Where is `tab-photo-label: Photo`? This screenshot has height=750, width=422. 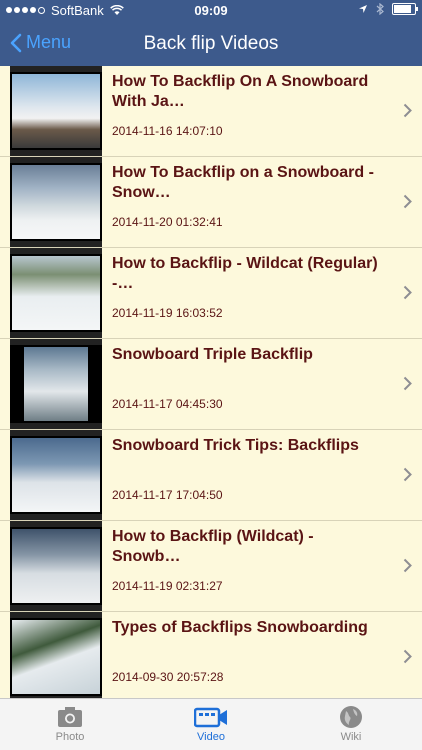
tab-photo-label: Photo is located at coordinates (70, 737).